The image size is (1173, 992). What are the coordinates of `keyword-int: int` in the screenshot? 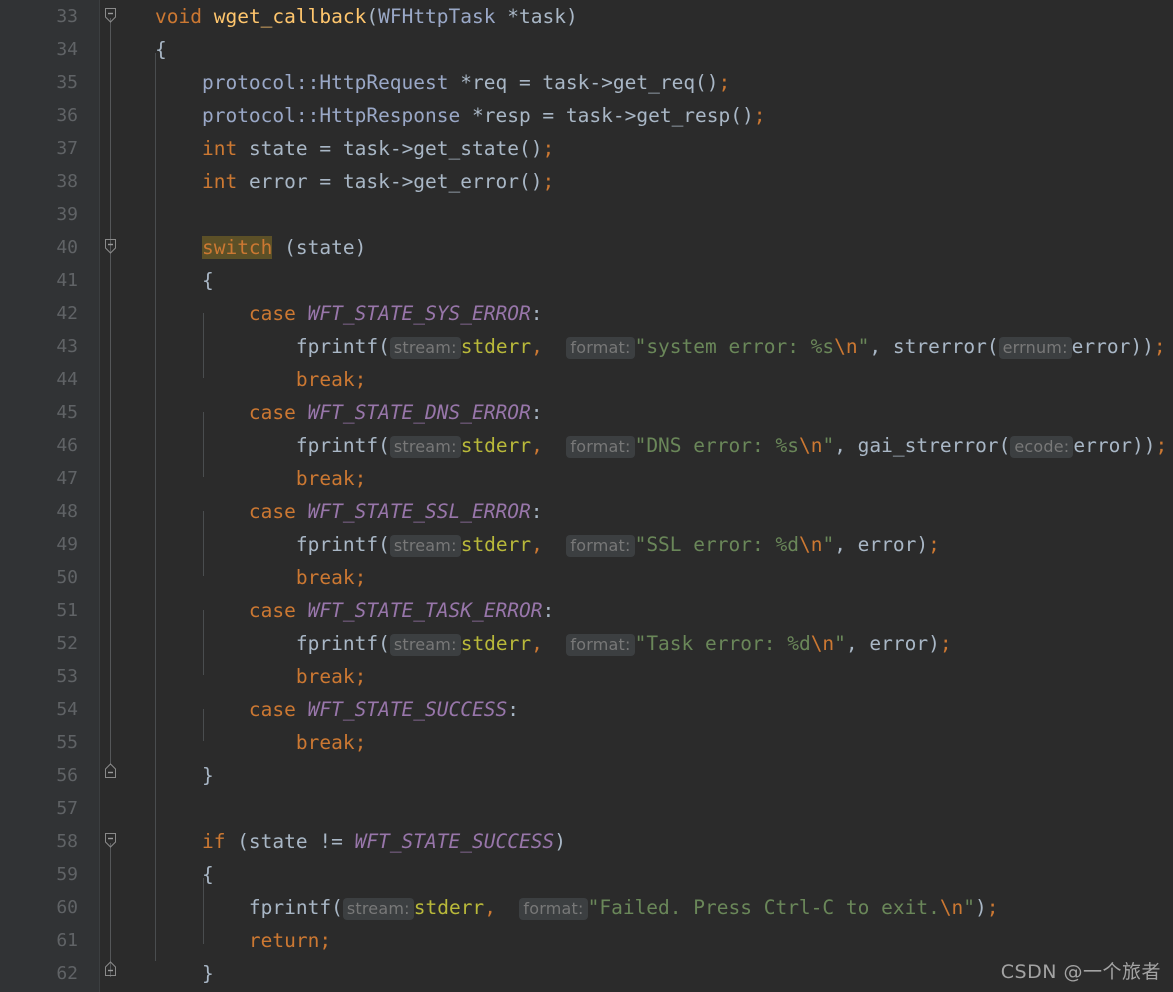 It's located at (219, 181).